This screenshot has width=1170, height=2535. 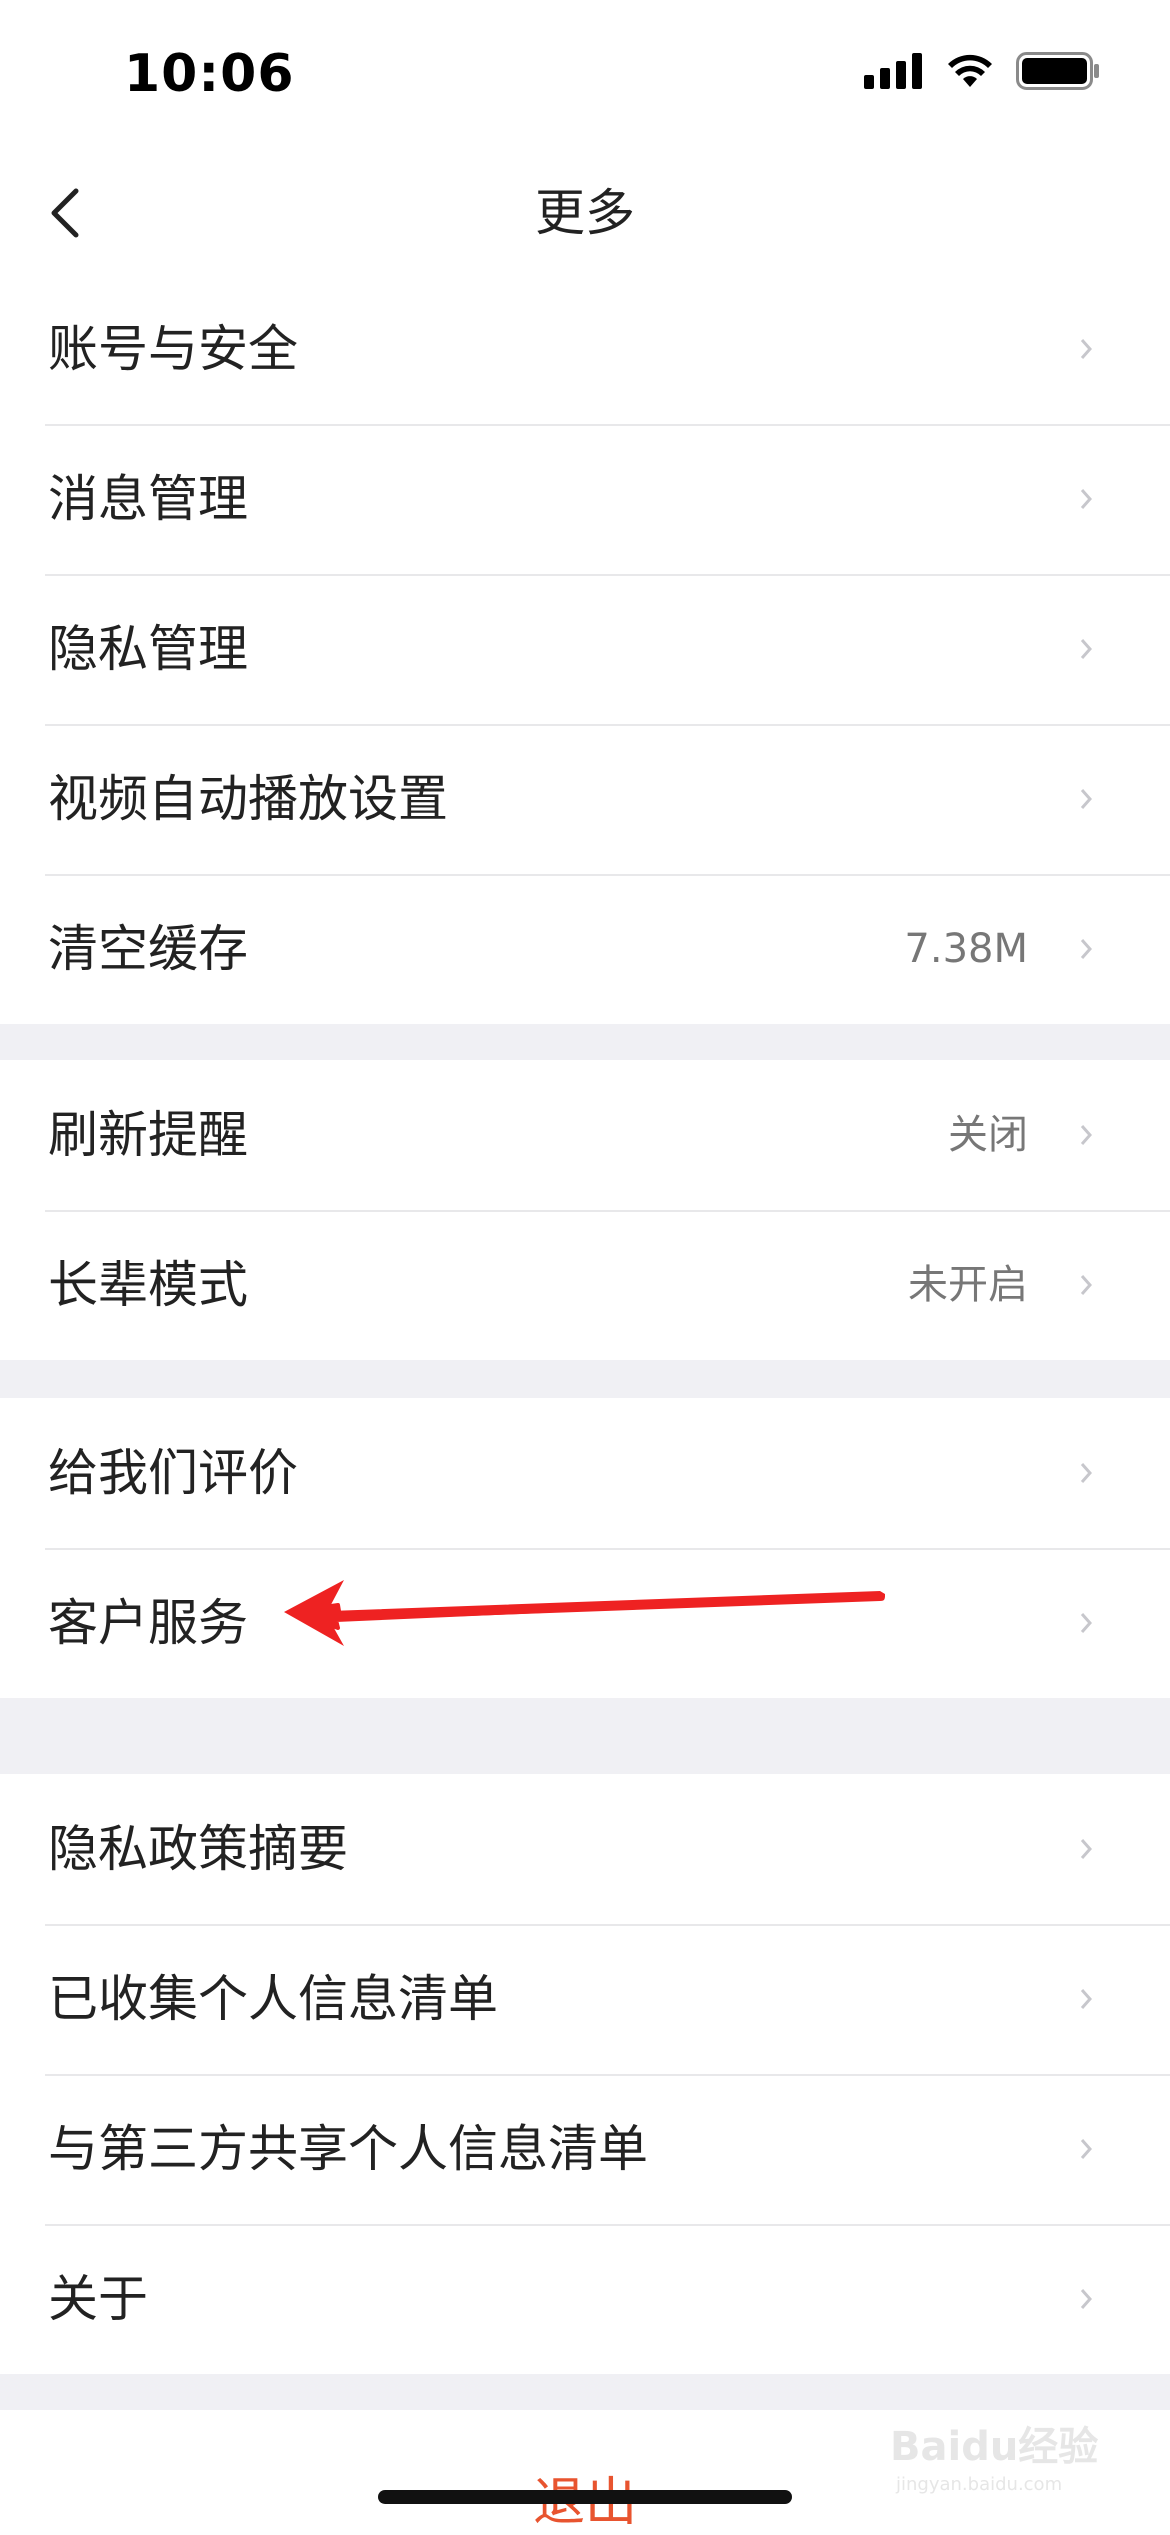 I want to click on list-item-label: 消息管理, so click(x=148, y=499).